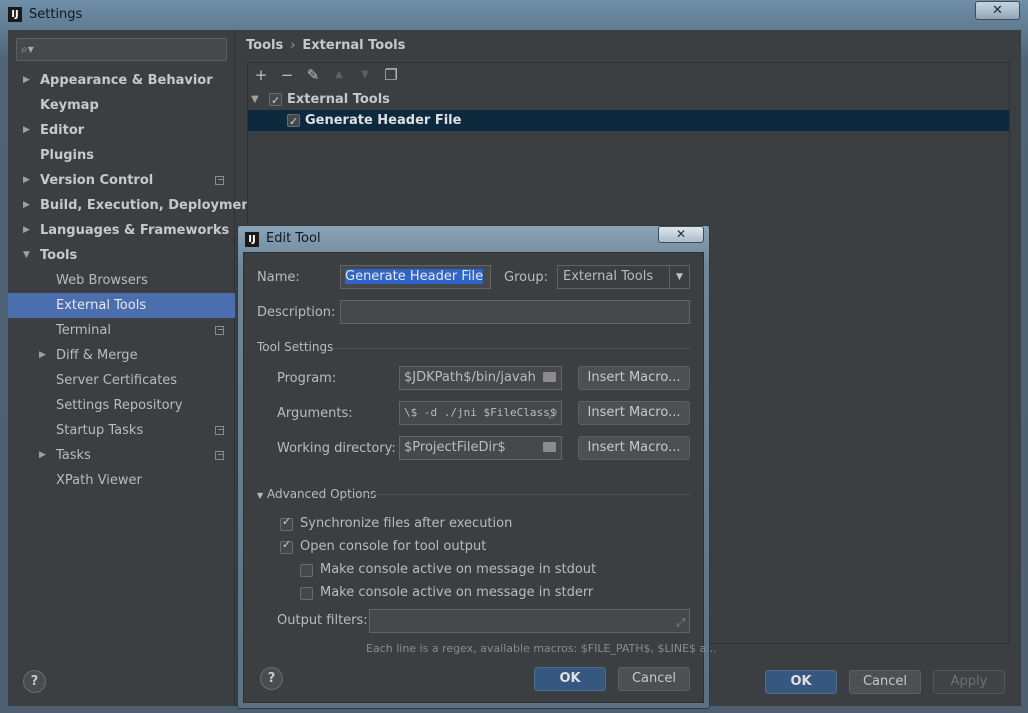 The width and height of the screenshot is (1028, 713). What do you see at coordinates (354, 45) in the screenshot?
I see `breadcrumb-current: External Tools` at bounding box center [354, 45].